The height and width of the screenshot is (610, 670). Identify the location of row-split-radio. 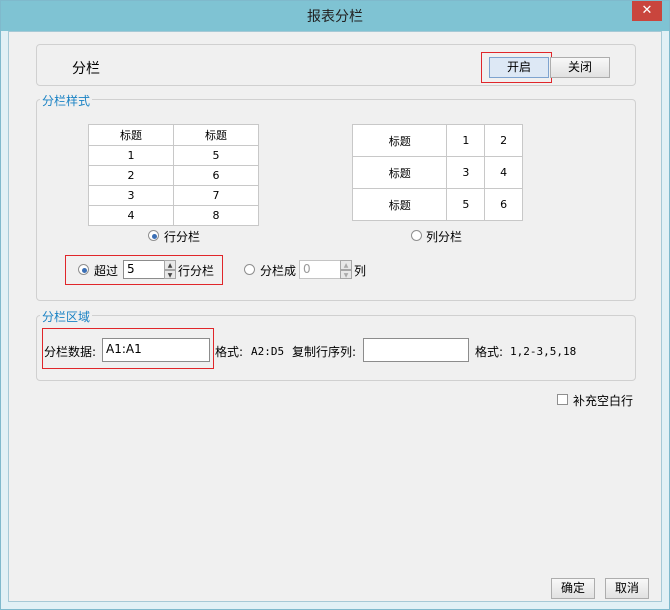
(153, 235).